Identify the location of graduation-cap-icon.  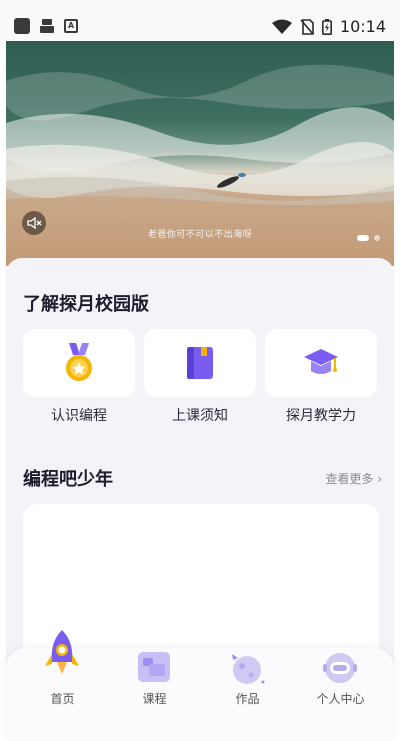
(321, 361).